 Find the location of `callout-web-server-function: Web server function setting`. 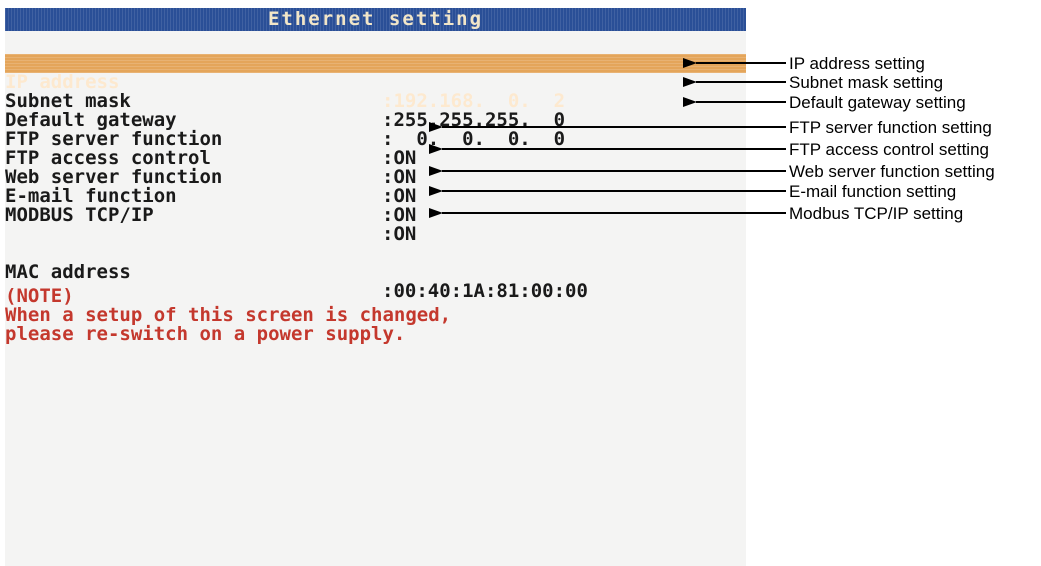

callout-web-server-function: Web server function setting is located at coordinates (892, 171).